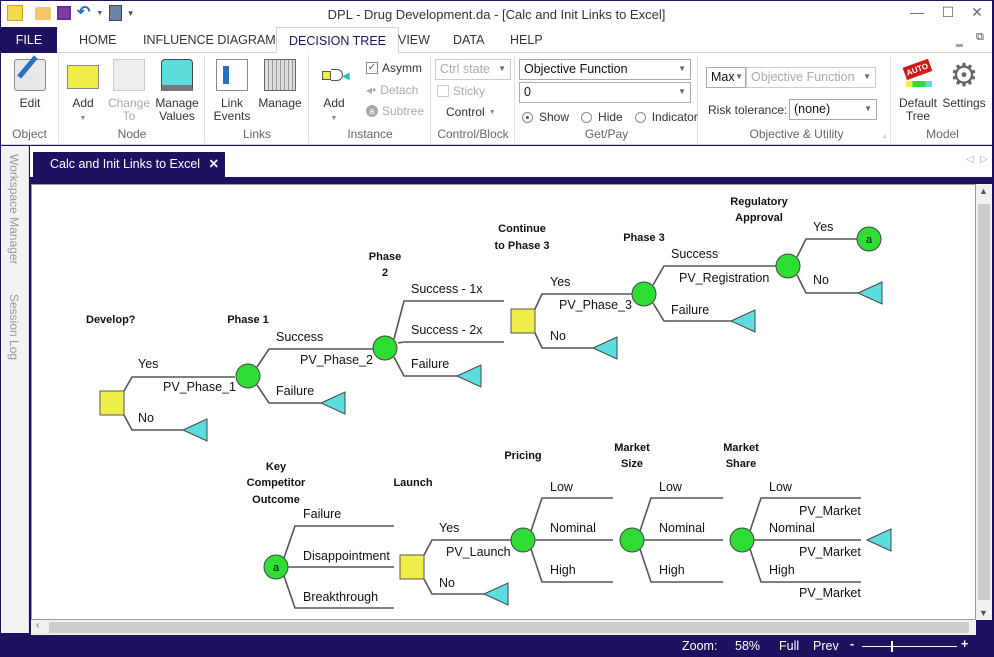 The image size is (994, 657). What do you see at coordinates (461, 91) in the screenshot?
I see `sticky-checkbox: Sticky` at bounding box center [461, 91].